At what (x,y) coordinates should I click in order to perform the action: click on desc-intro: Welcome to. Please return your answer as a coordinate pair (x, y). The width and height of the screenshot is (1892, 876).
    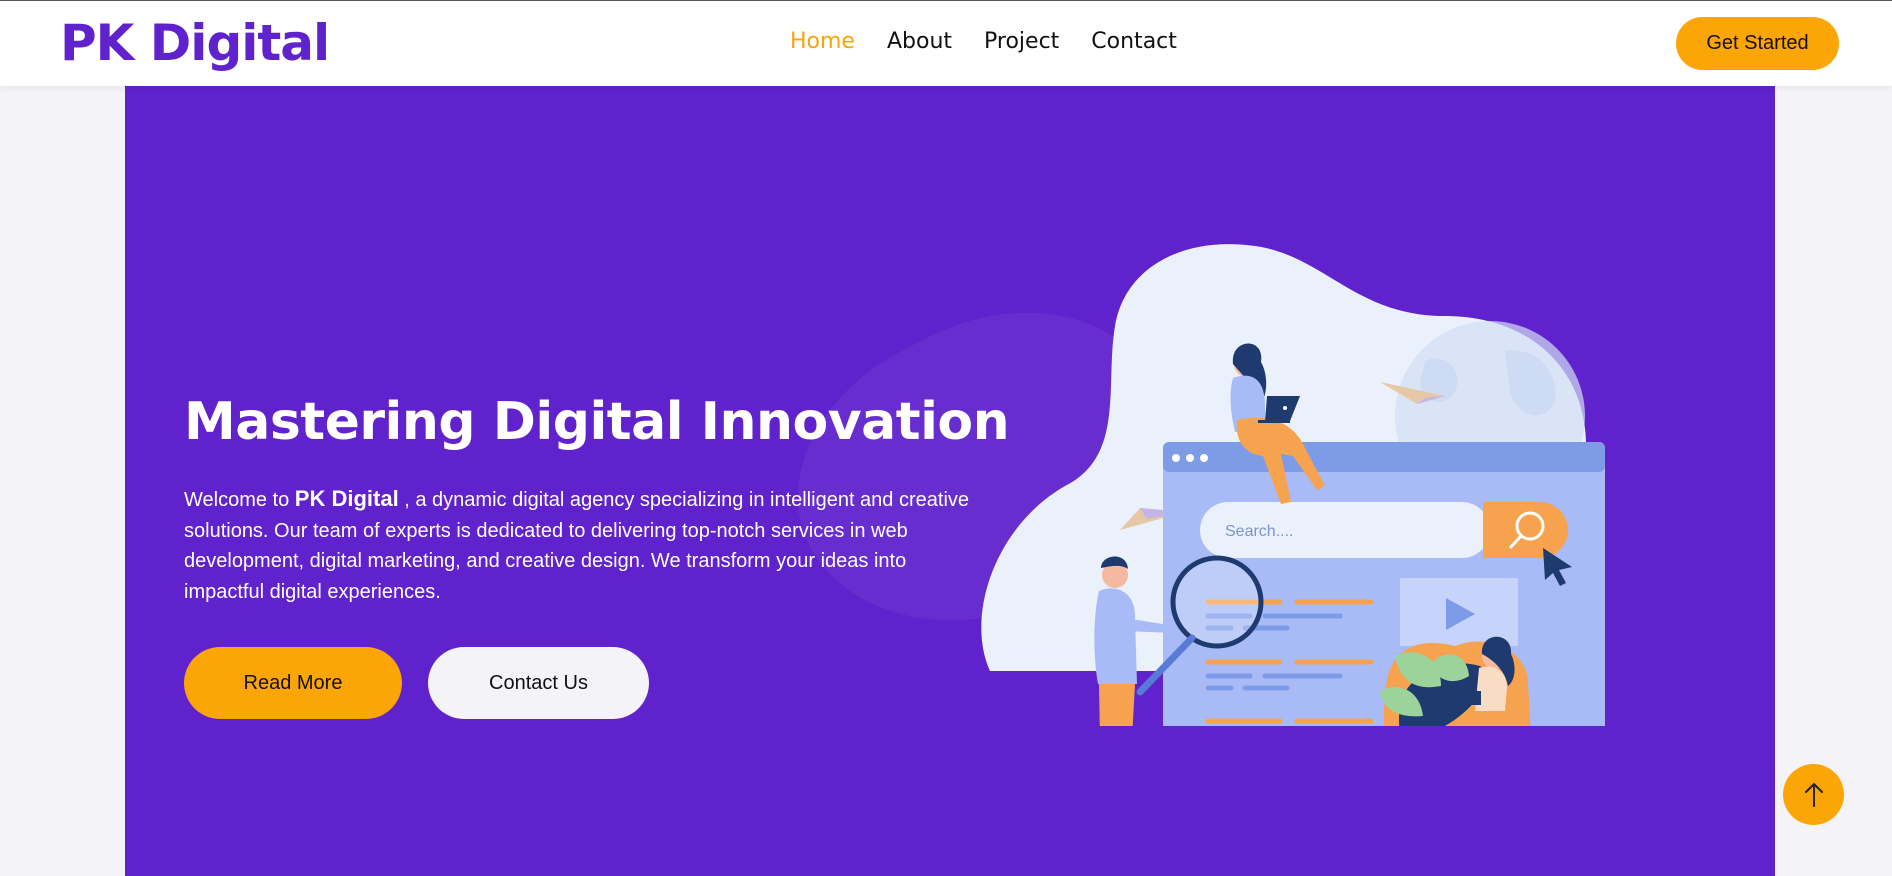
    Looking at the image, I should click on (239, 500).